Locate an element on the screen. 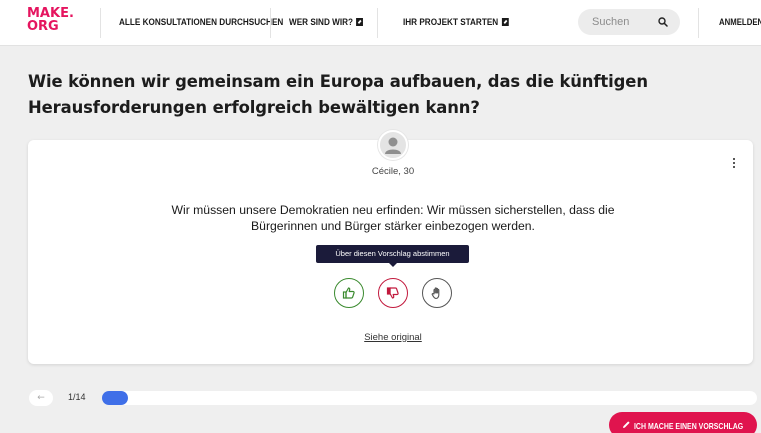 The height and width of the screenshot is (433, 761). nav-link-all-consultations: ALLE KONSULTATIONEN DURCHSUCHEN is located at coordinates (201, 22).